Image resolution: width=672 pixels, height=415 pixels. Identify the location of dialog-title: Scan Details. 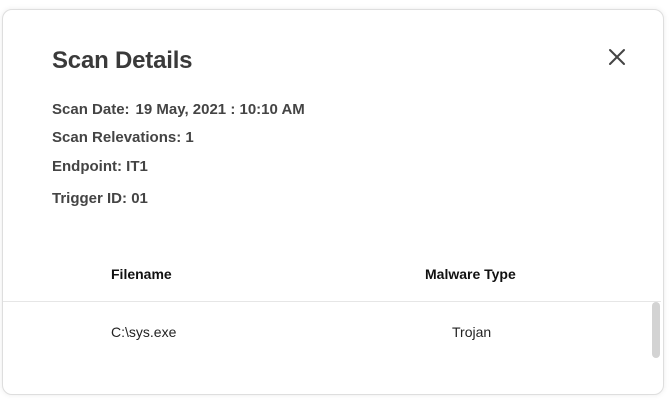
(122, 60).